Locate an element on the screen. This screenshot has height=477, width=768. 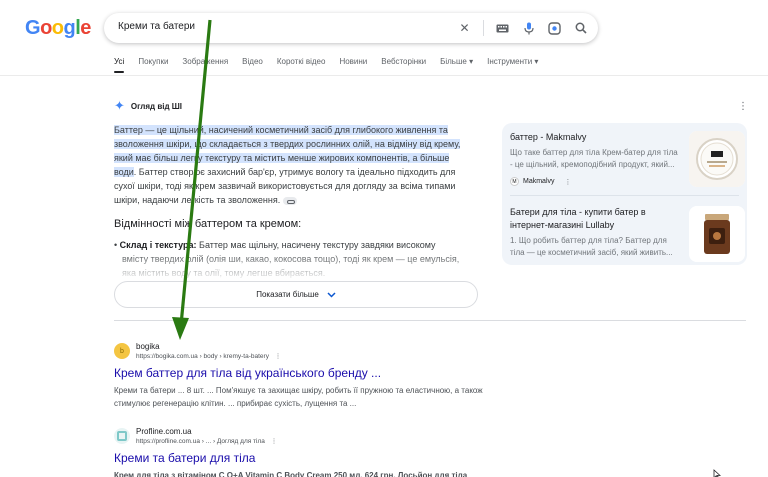
arrow-shaft is located at coordinates (195, 172).